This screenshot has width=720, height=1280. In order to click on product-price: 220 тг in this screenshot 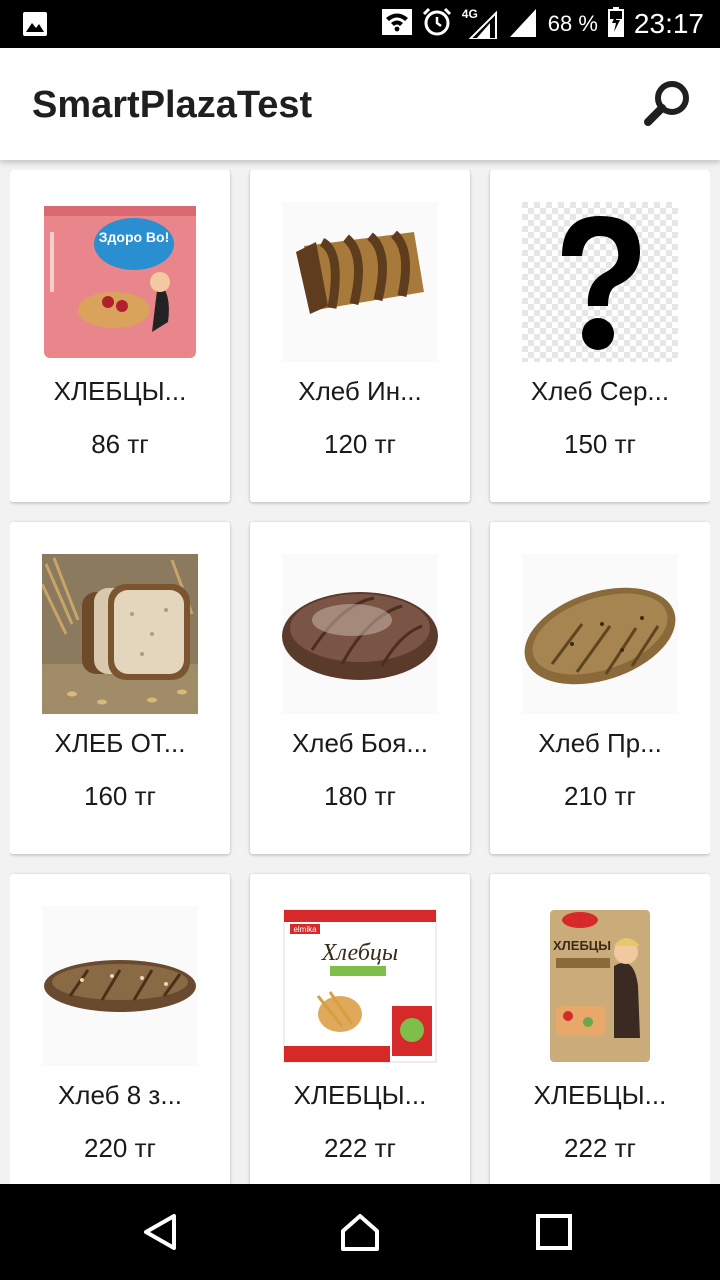, I will do `click(120, 1148)`.